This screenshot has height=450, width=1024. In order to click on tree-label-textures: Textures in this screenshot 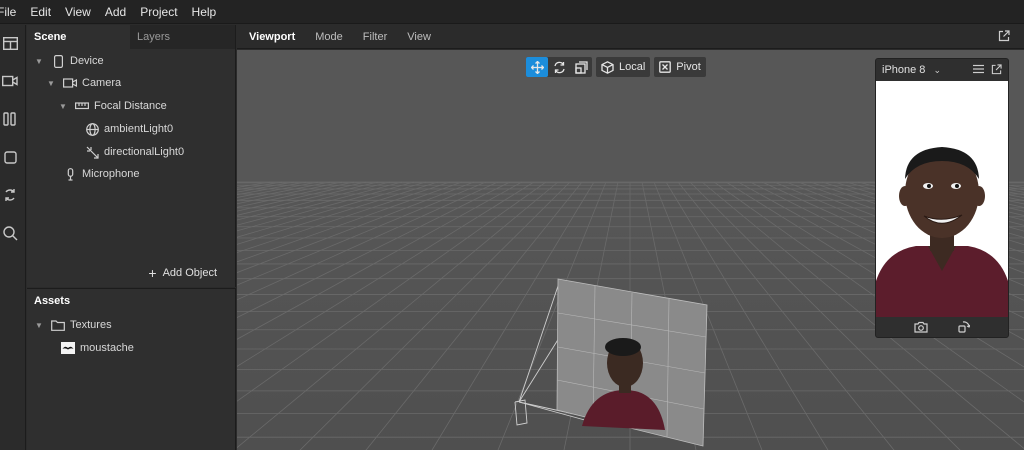, I will do `click(91, 325)`.